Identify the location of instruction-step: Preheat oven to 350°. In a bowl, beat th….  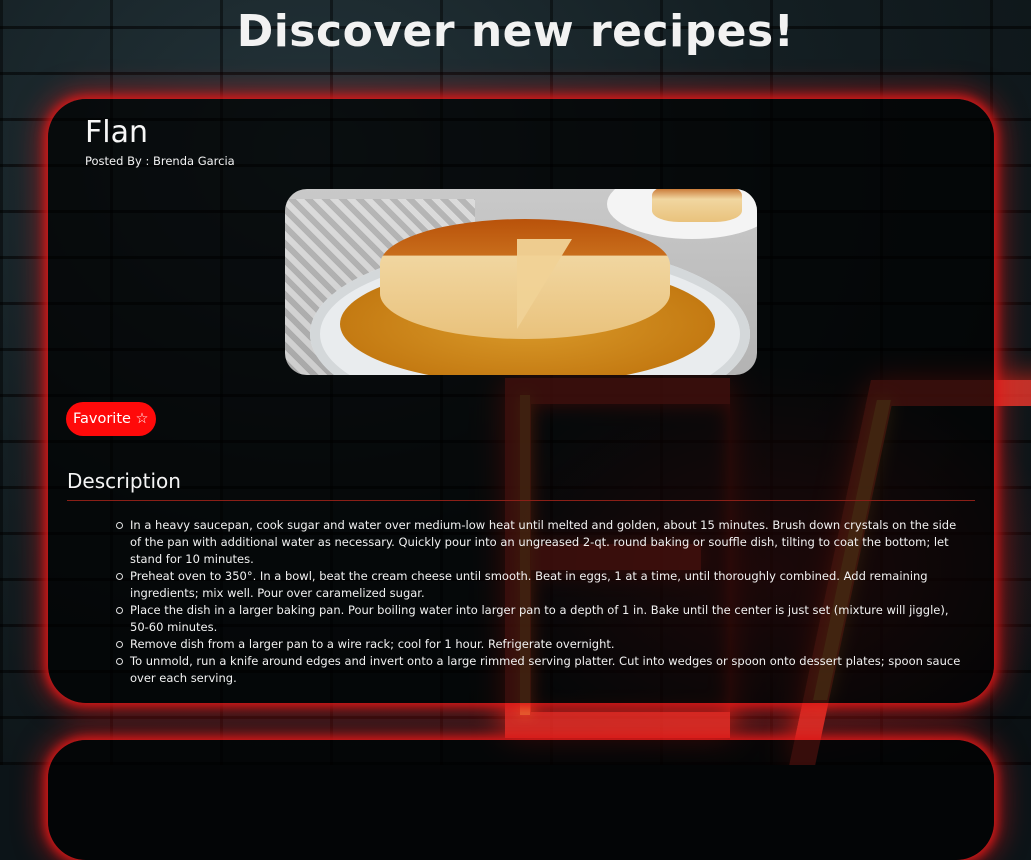
(543, 585).